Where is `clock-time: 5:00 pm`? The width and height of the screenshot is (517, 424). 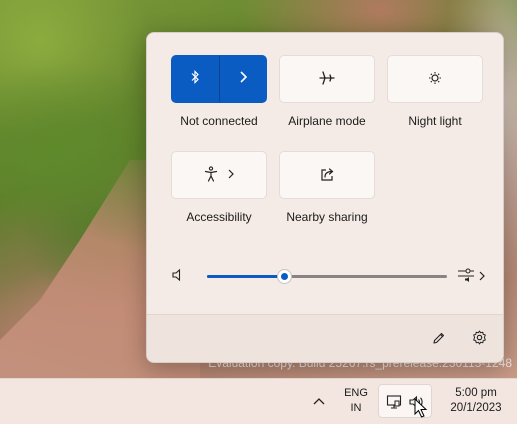 clock-time: 5:00 pm is located at coordinates (476, 393).